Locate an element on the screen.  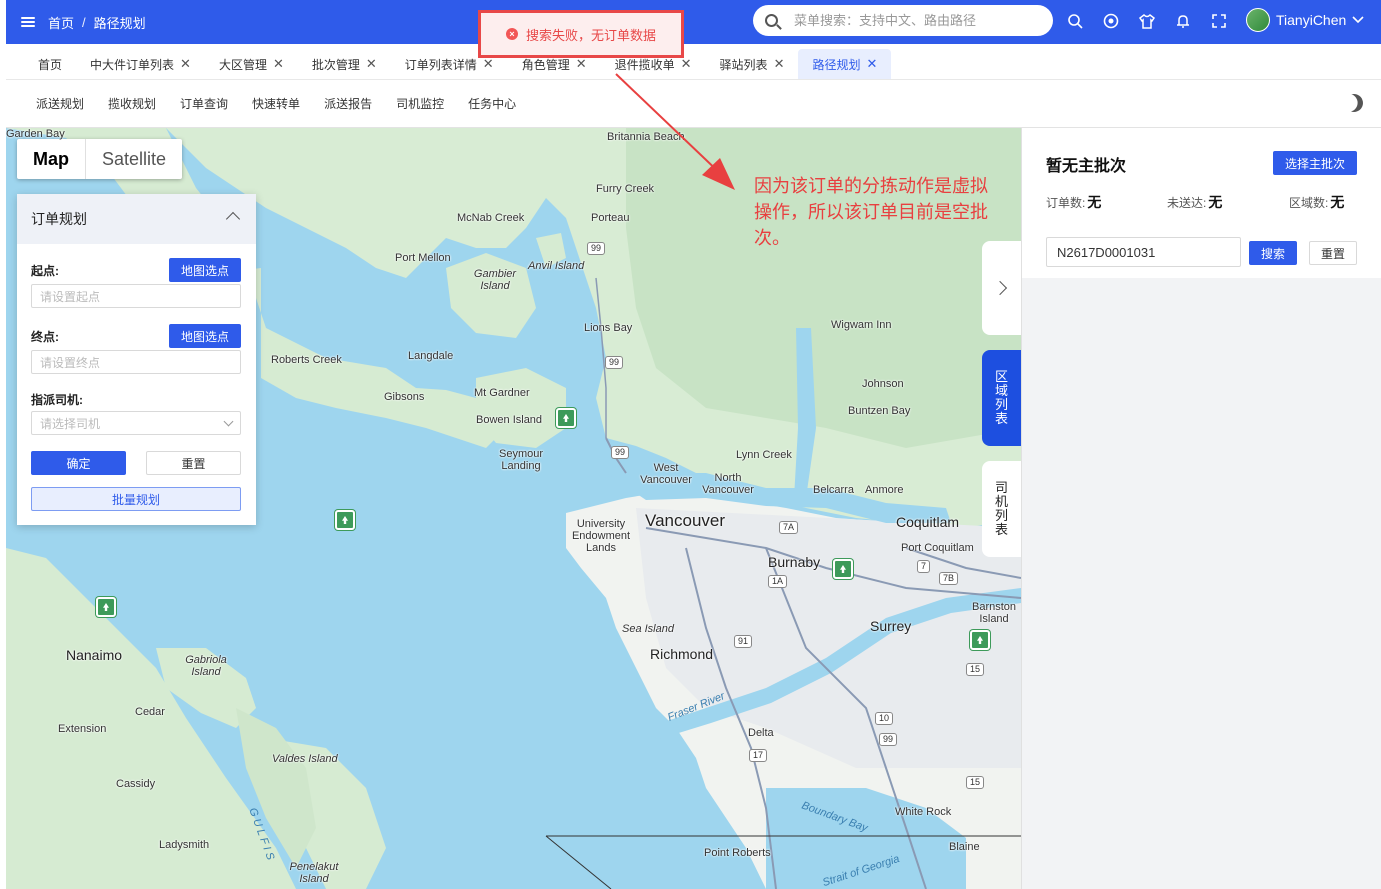
stat-value: 无 is located at coordinates (1094, 202).